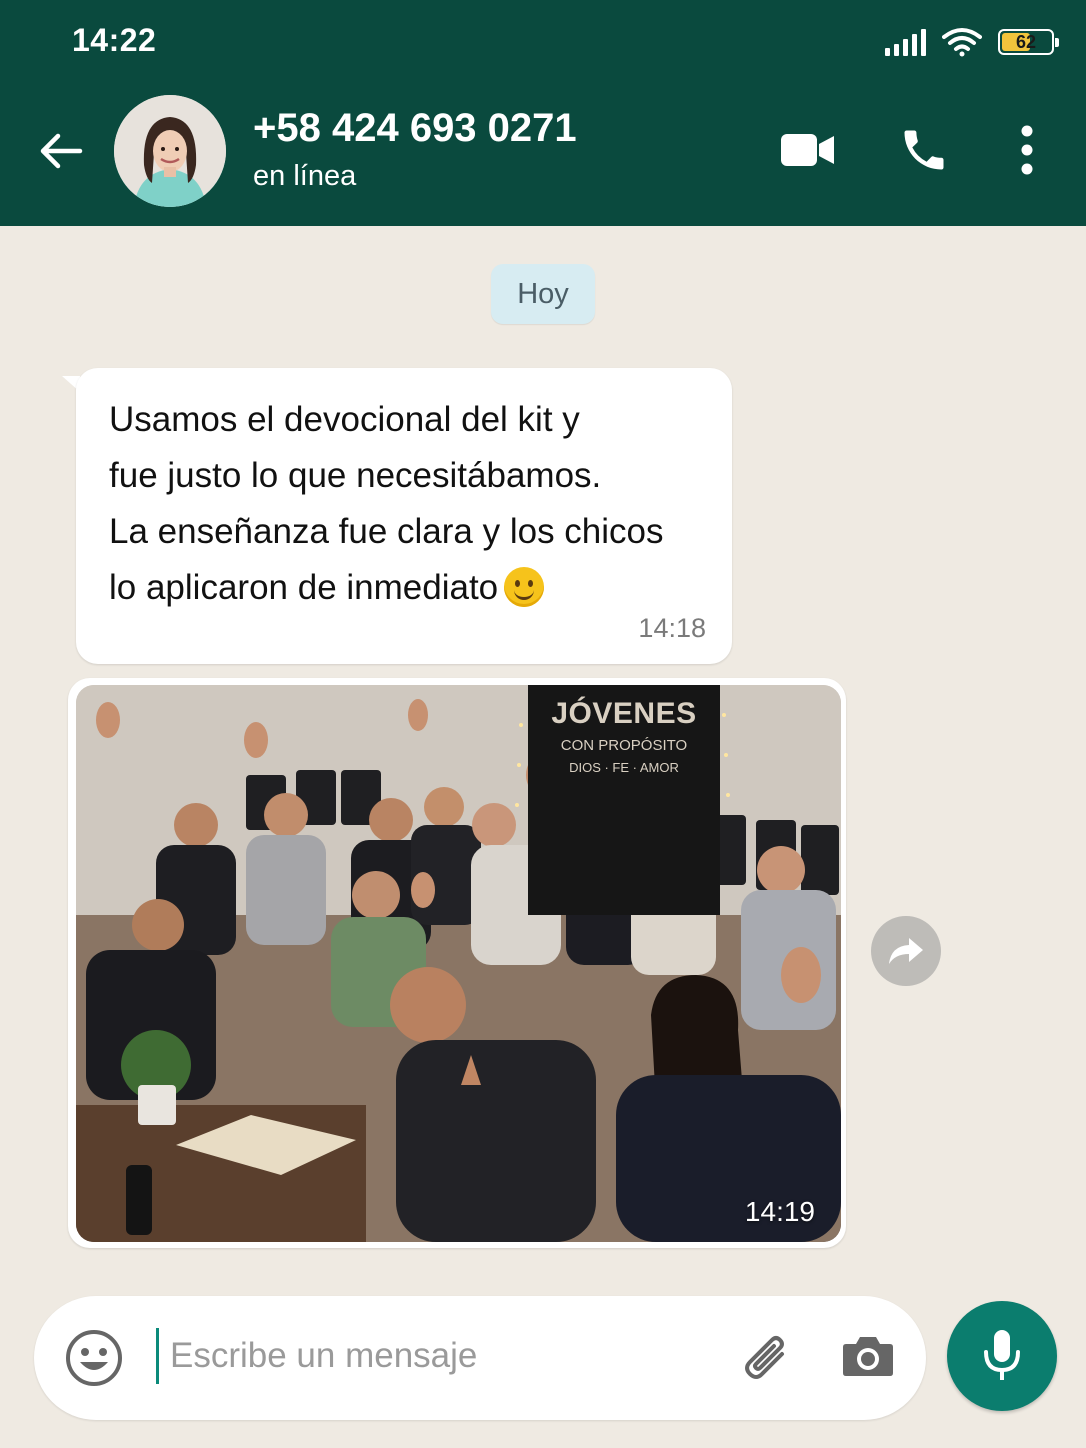  Describe the element at coordinates (905, 42) in the screenshot. I see `signal-icon` at that location.